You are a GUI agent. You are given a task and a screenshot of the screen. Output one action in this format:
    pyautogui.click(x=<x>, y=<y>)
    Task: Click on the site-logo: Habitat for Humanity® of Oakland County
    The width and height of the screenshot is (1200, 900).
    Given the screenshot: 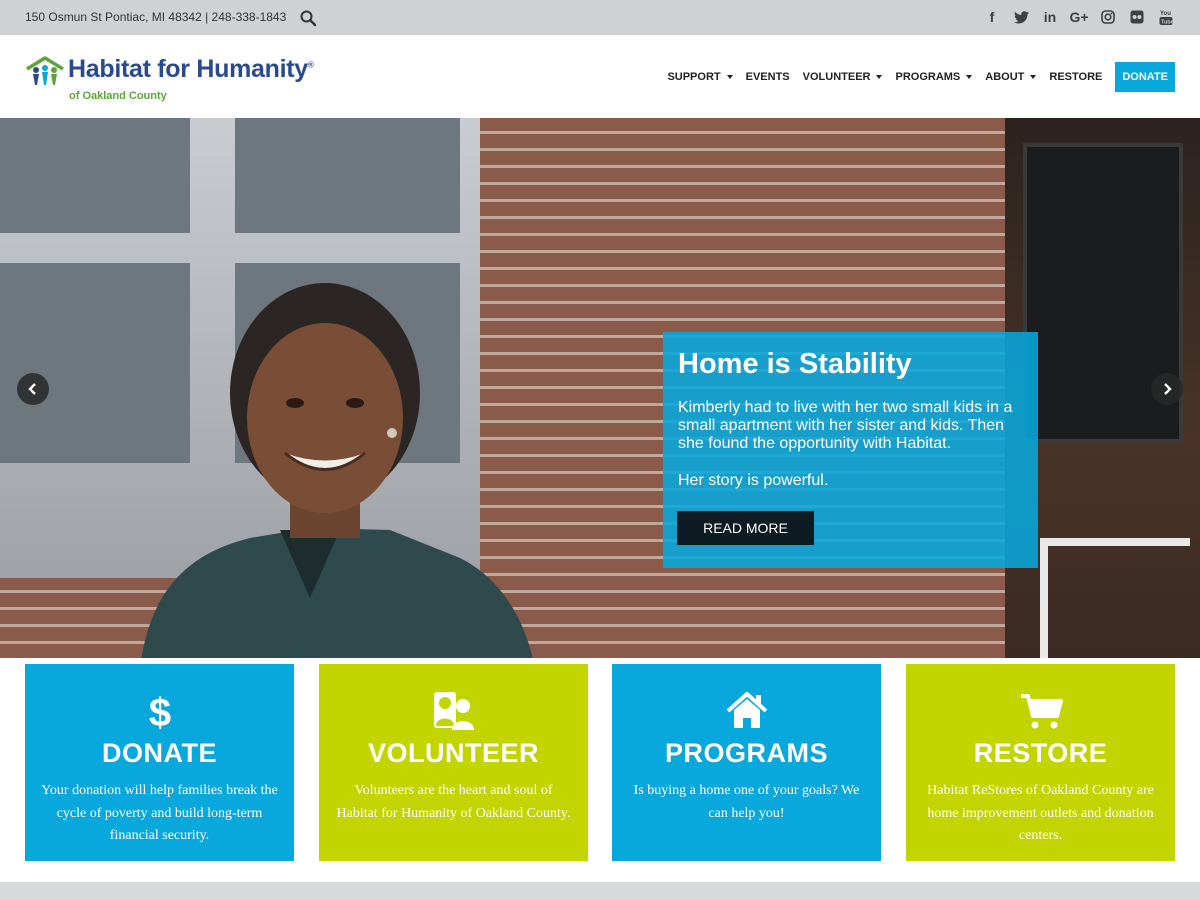 What is the action you would take?
    pyautogui.click(x=175, y=81)
    